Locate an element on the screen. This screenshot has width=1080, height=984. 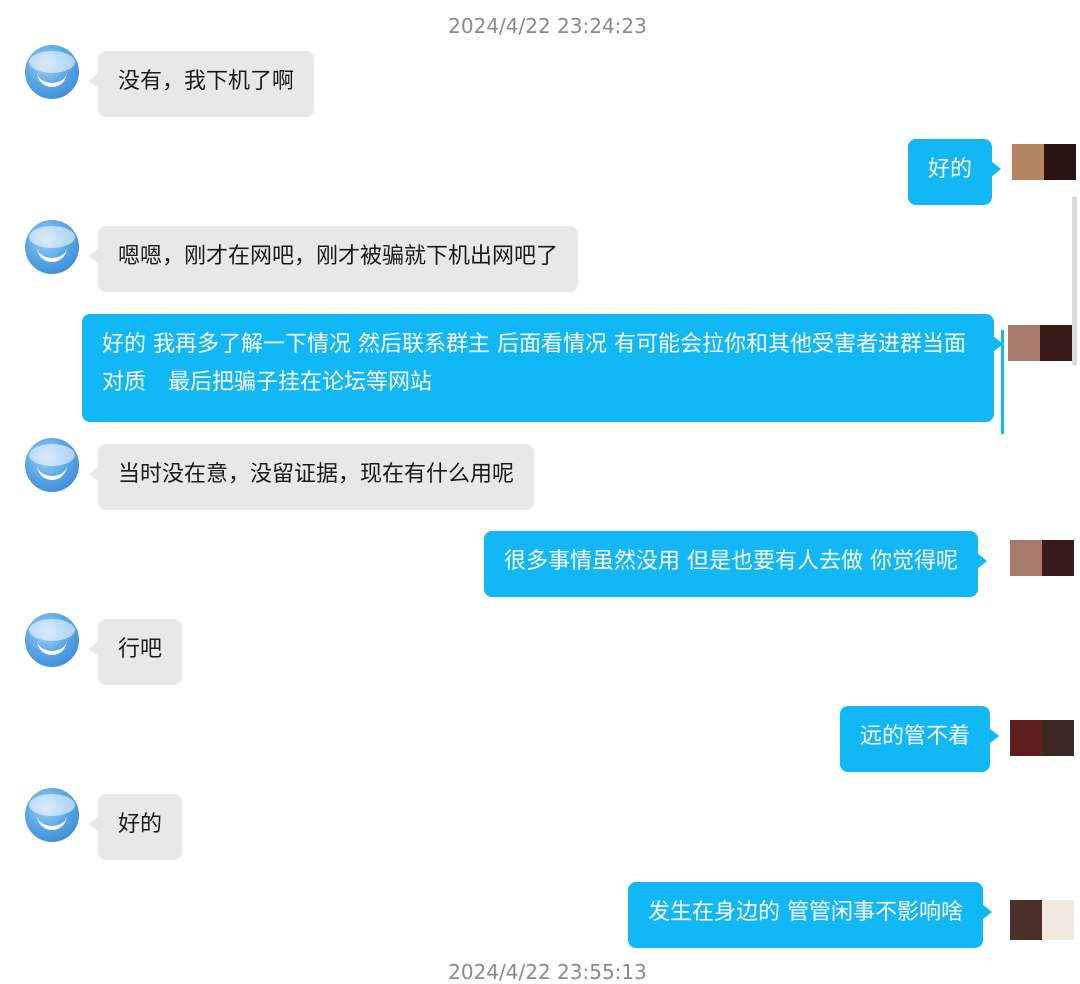
timestamp: 2024/4/22 23:55:13 is located at coordinates (547, 972).